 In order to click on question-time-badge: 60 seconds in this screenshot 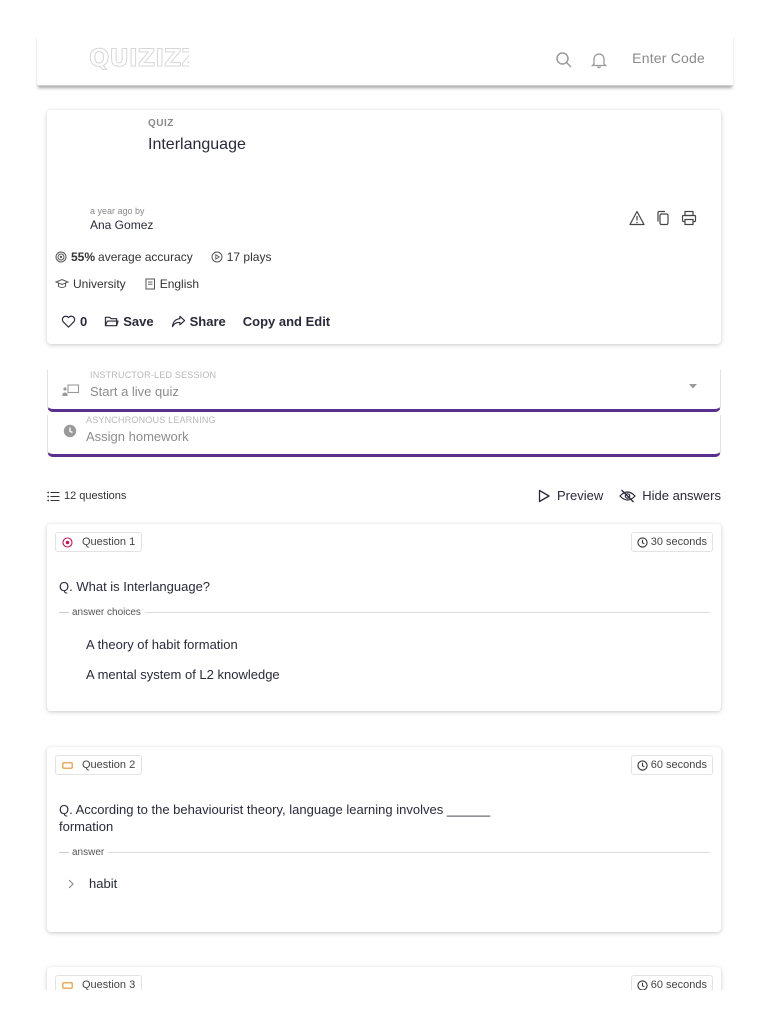, I will do `click(671, 765)`.